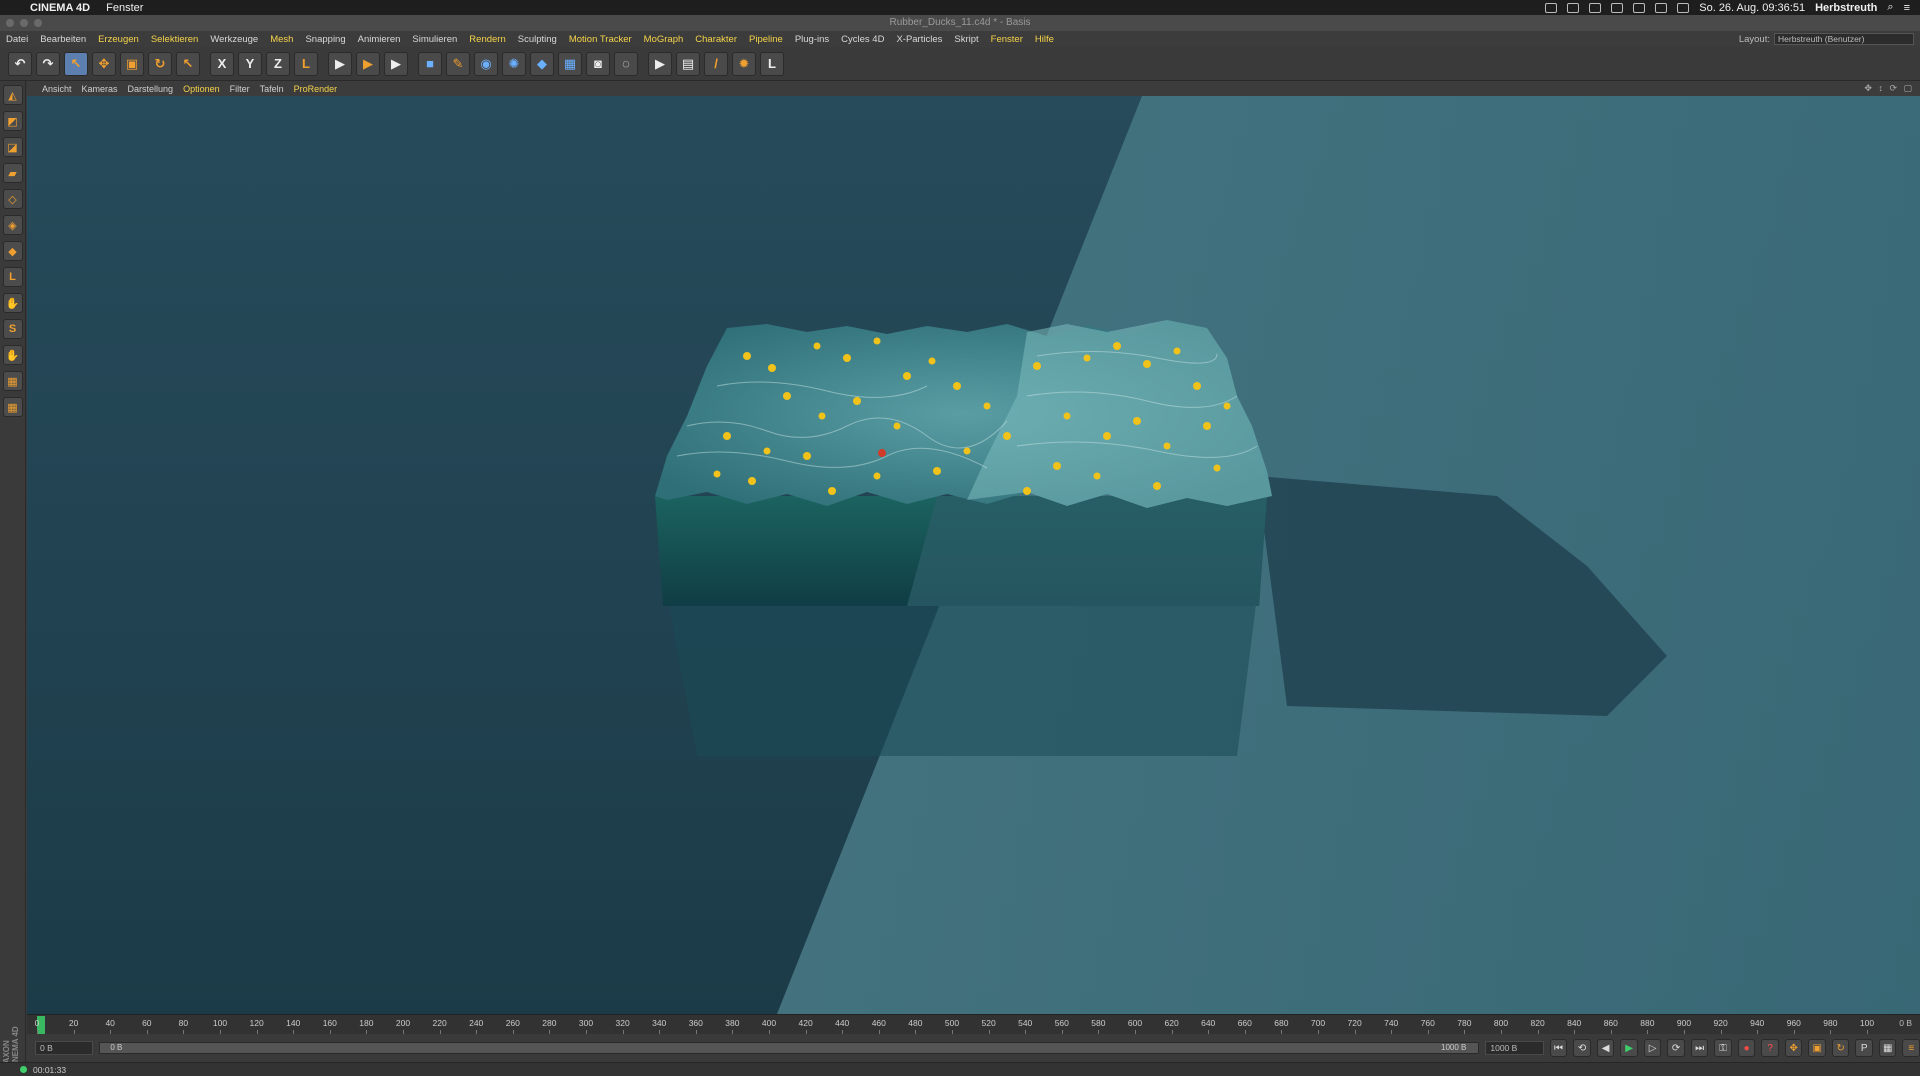 This screenshot has width=1920, height=1076. I want to click on menu-plug-ins: Plug-ins, so click(812, 39).